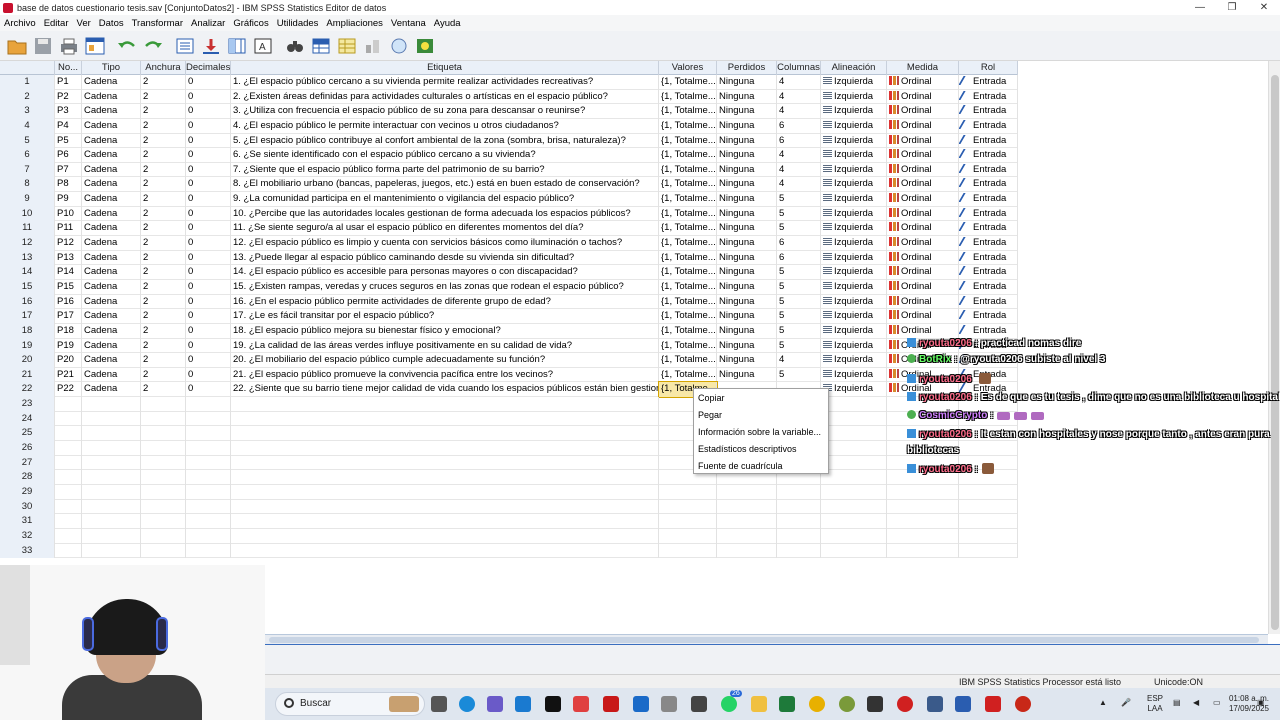 The width and height of the screenshot is (1280, 720). Describe the element at coordinates (185, 46) in the screenshot. I see `goto-case-icon` at that location.